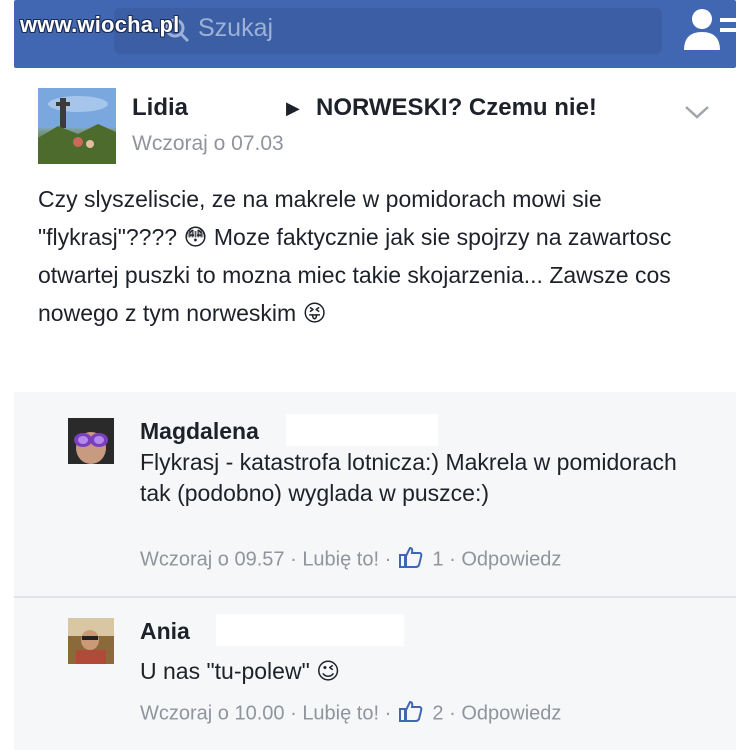 This screenshot has width=750, height=750. What do you see at coordinates (160, 108) in the screenshot?
I see `post-author: Lidia` at bounding box center [160, 108].